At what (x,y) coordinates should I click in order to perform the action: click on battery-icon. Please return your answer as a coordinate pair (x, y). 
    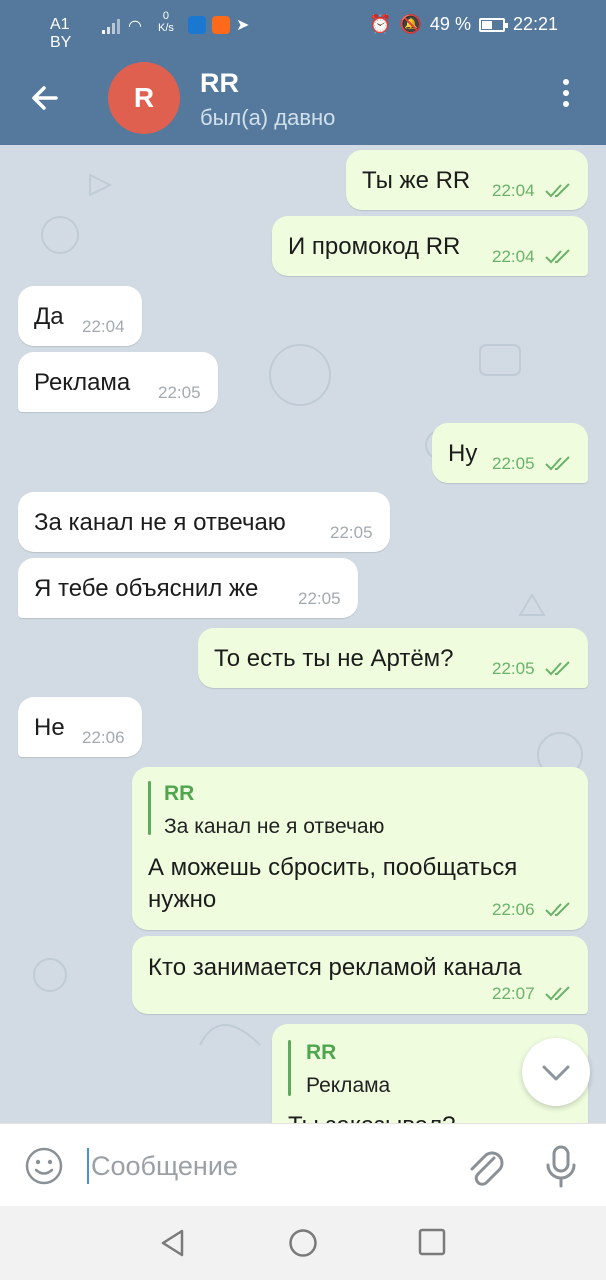
    Looking at the image, I should click on (493, 24).